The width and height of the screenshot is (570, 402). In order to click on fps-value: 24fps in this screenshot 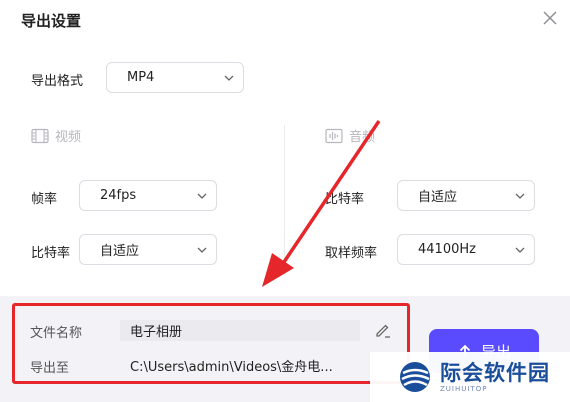, I will do `click(118, 195)`.